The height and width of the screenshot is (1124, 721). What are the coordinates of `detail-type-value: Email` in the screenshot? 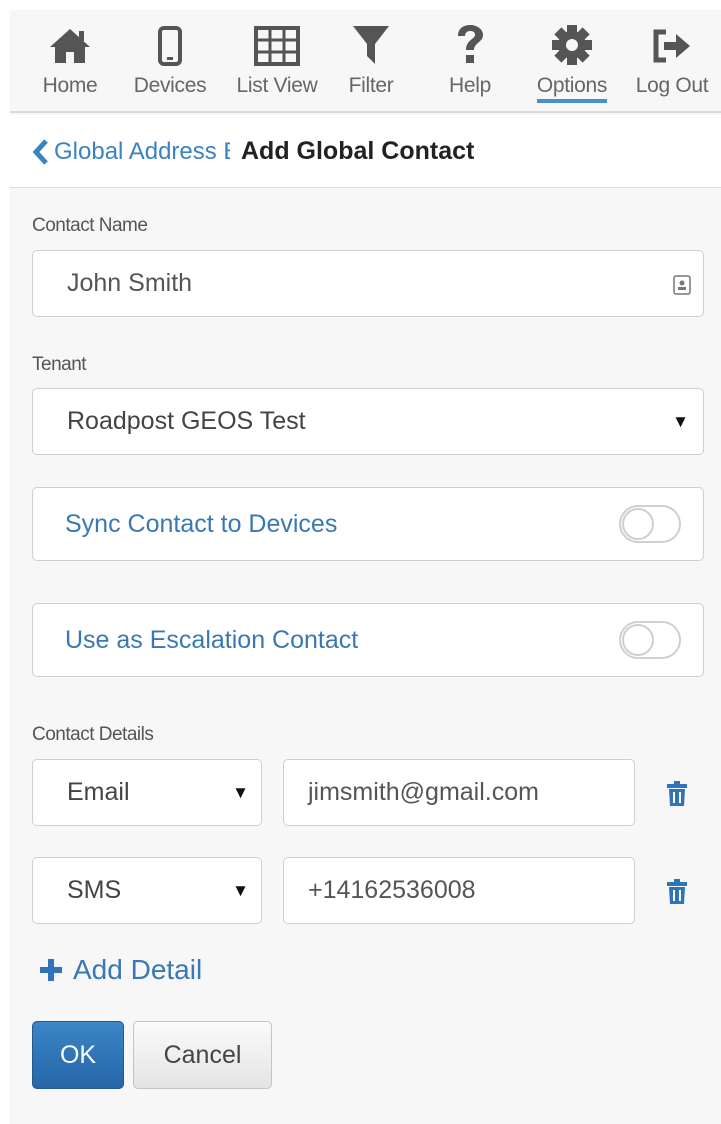 It's located at (98, 792).